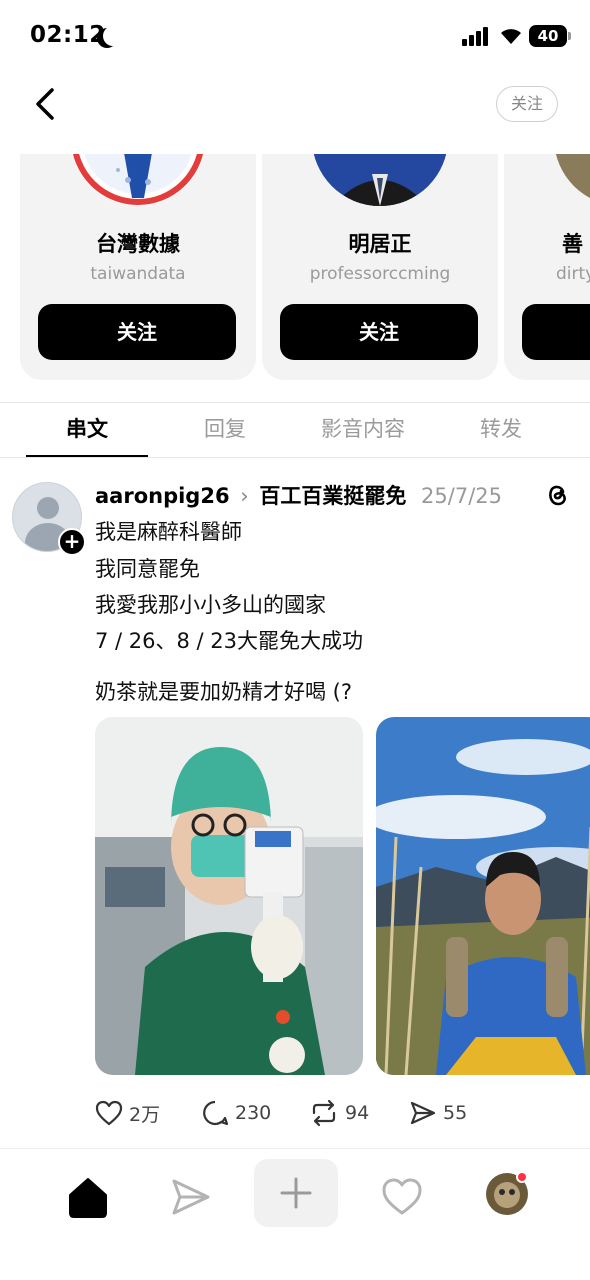  Describe the element at coordinates (455, 1113) in the screenshot. I see `share-count: 55` at that location.